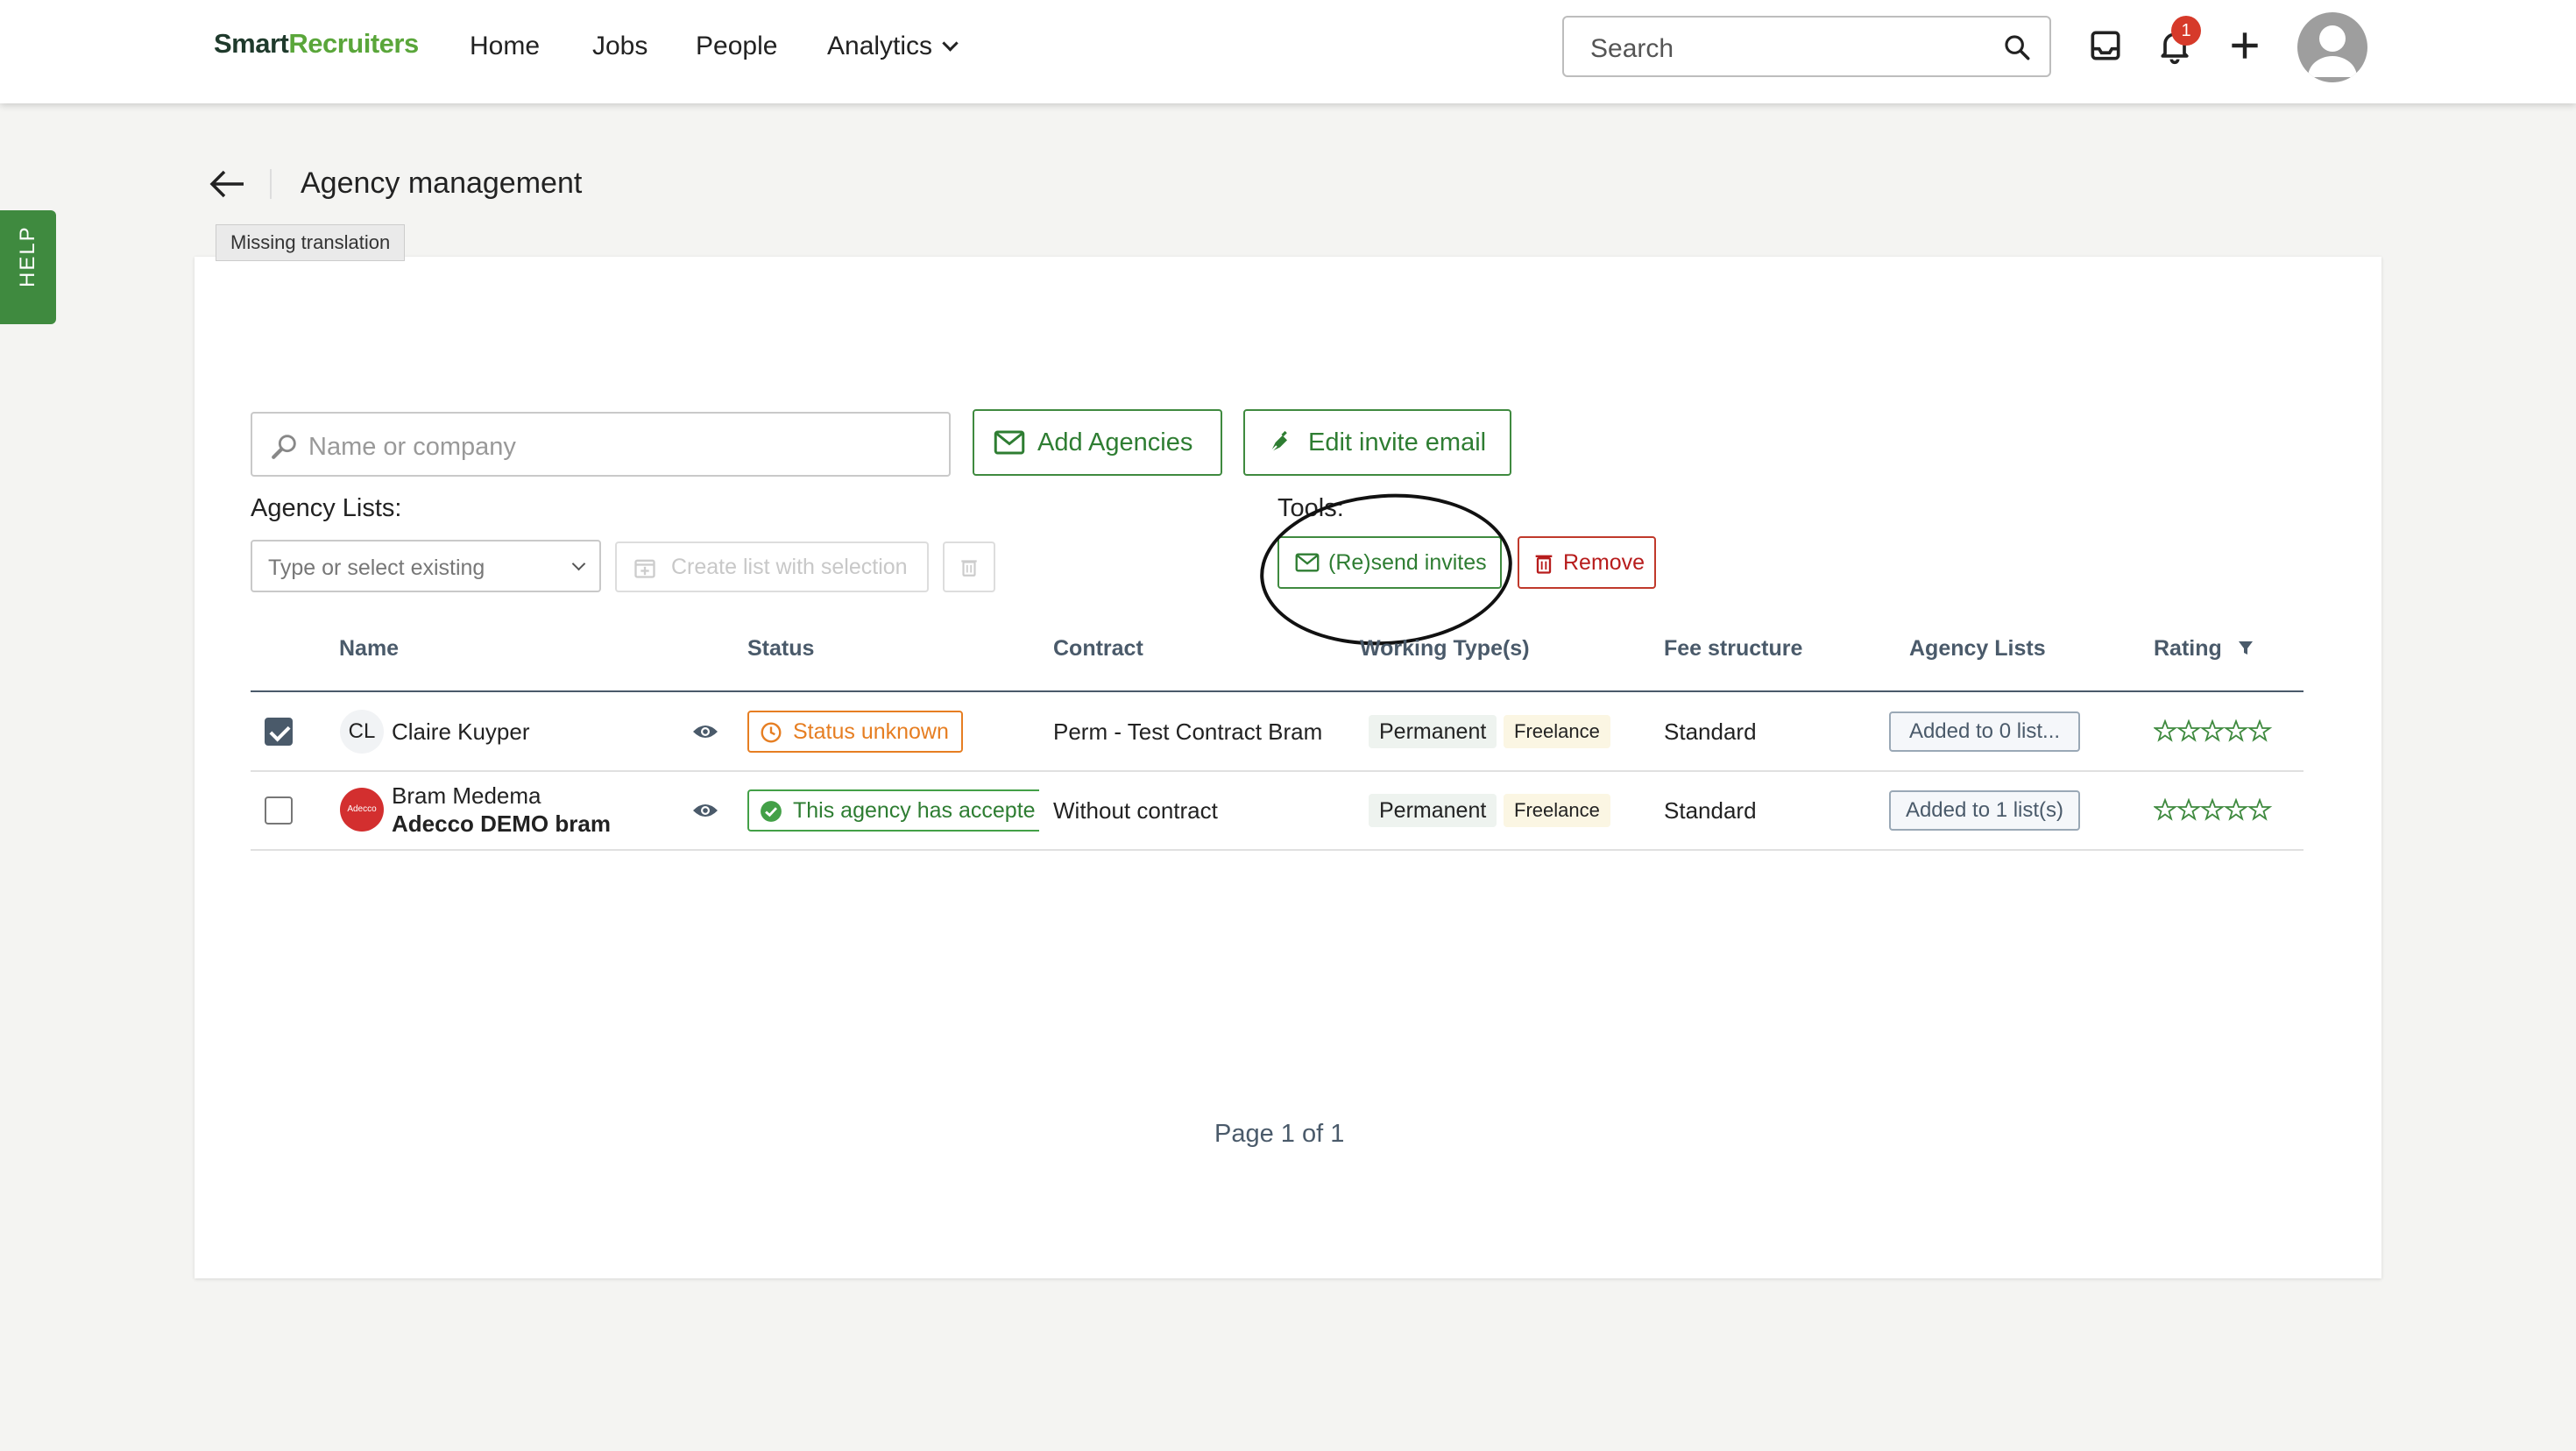 This screenshot has height=1451, width=2576. Describe the element at coordinates (466, 796) in the screenshot. I see `agency-name: Bram Medema` at that location.